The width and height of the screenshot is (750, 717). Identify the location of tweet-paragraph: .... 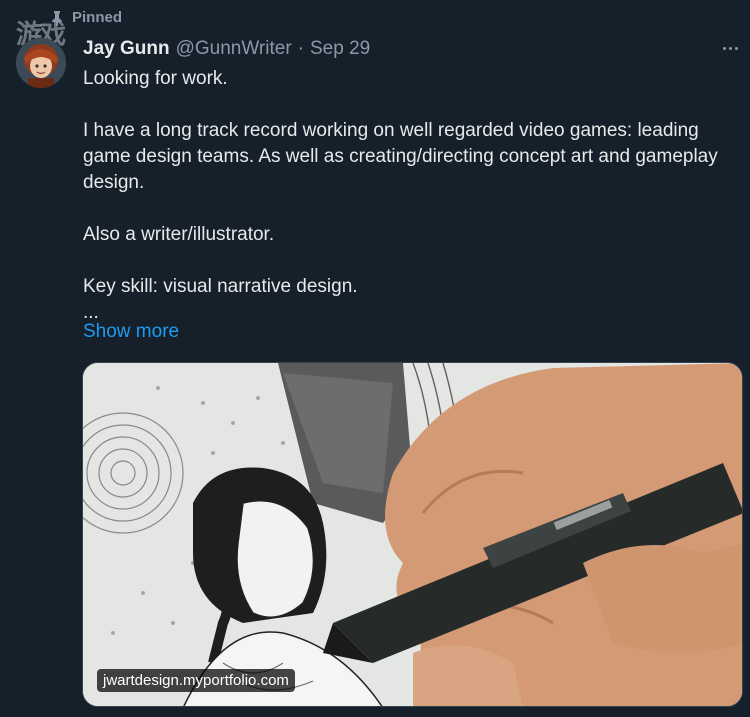
(91, 312).